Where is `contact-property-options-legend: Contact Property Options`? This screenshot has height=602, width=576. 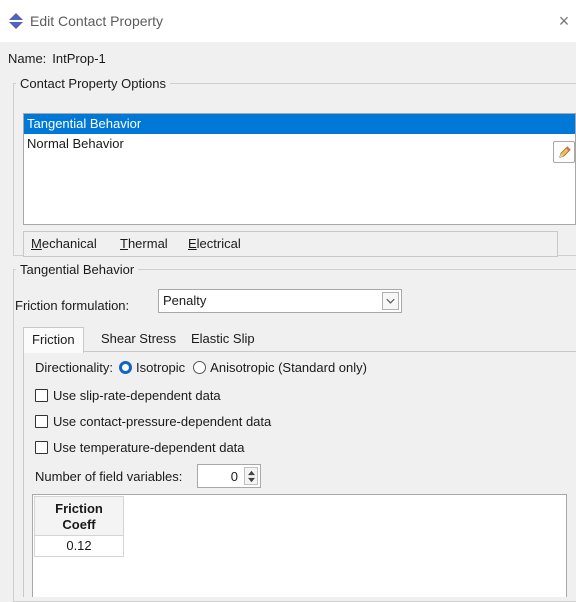 contact-property-options-legend: Contact Property Options is located at coordinates (93, 83).